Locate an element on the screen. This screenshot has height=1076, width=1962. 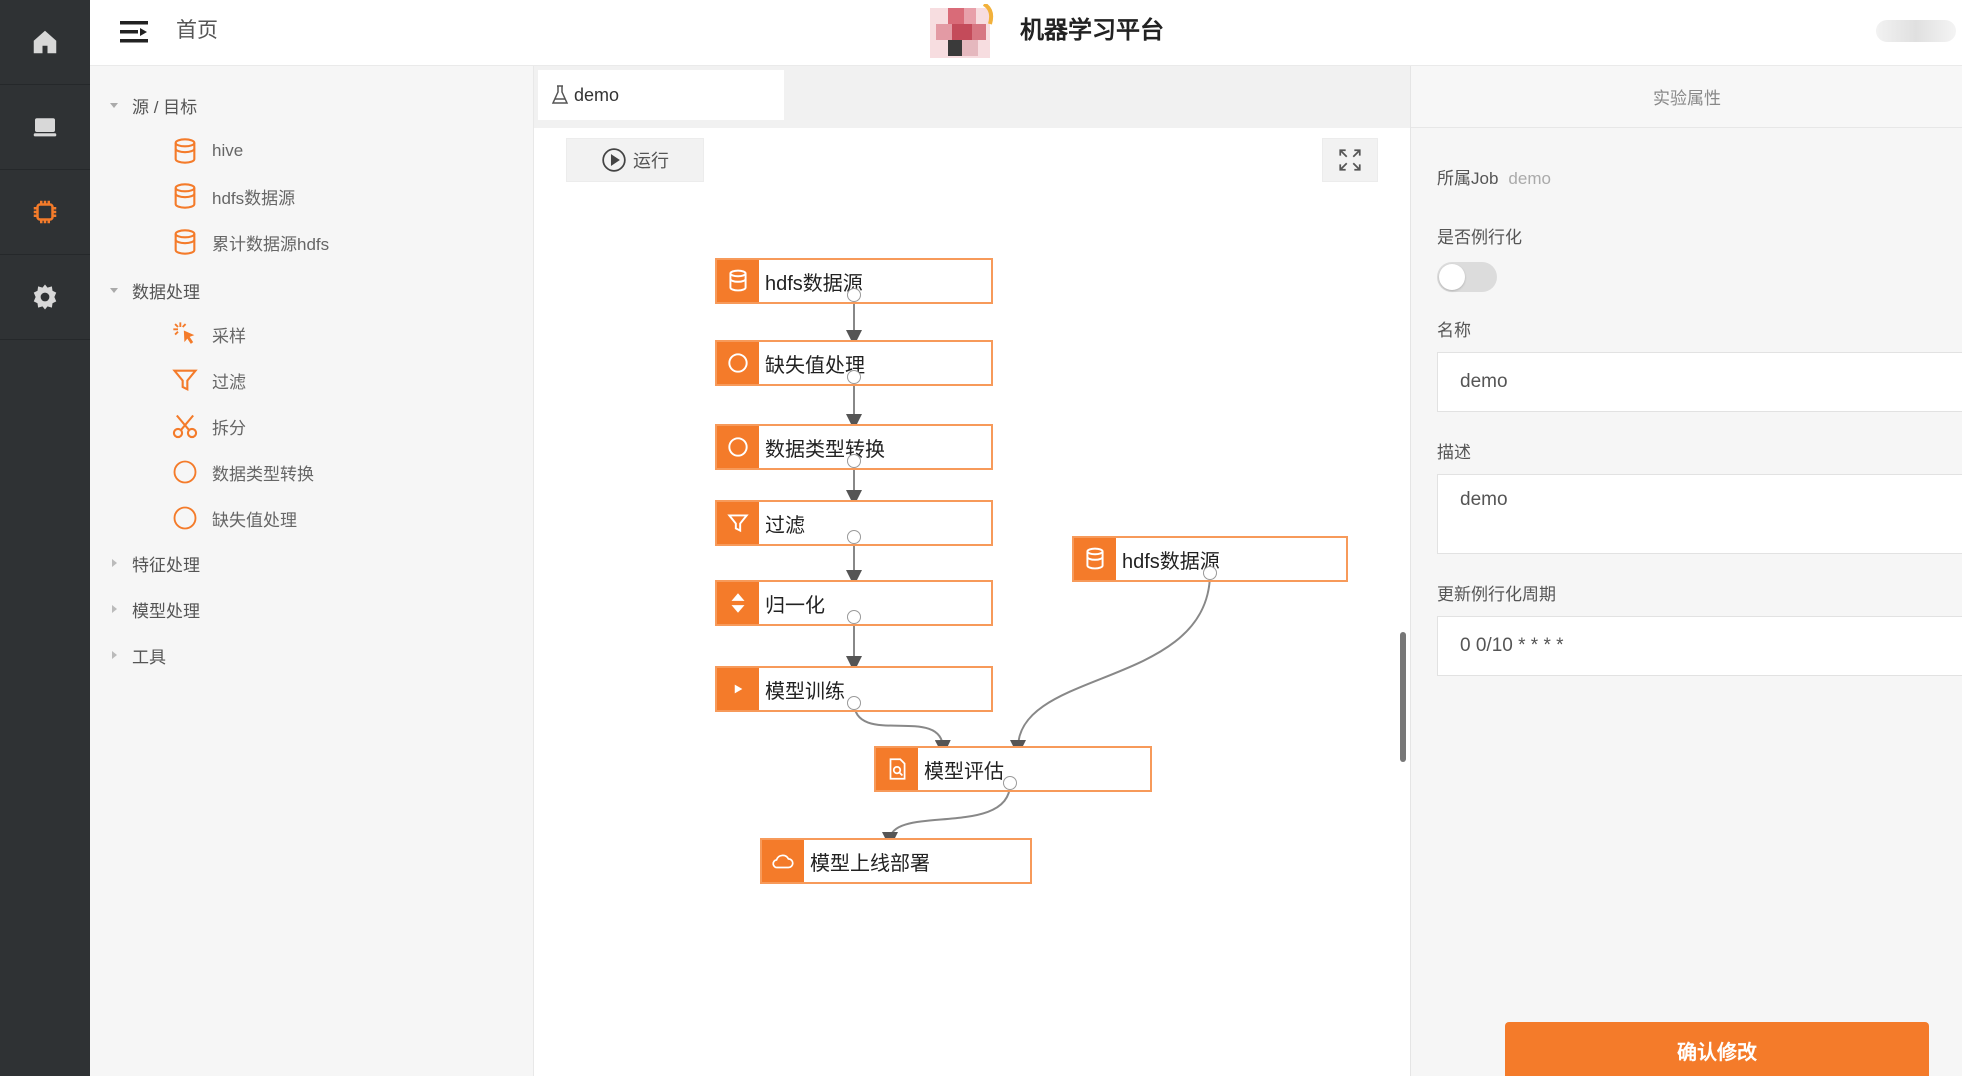
flask-icon is located at coordinates (560, 94).